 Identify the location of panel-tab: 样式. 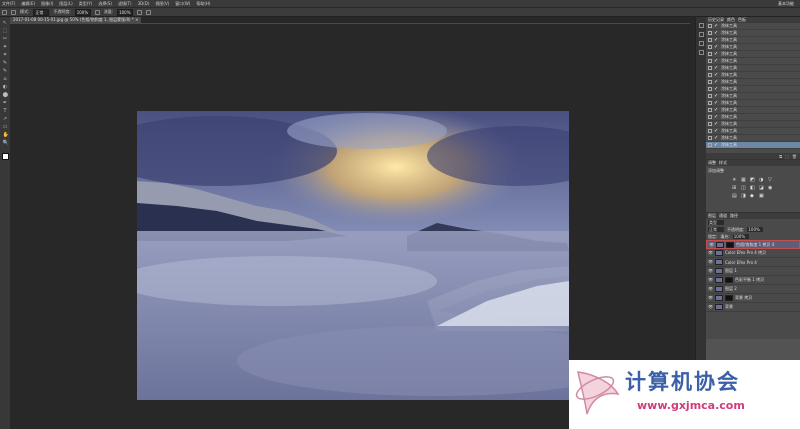
(723, 163).